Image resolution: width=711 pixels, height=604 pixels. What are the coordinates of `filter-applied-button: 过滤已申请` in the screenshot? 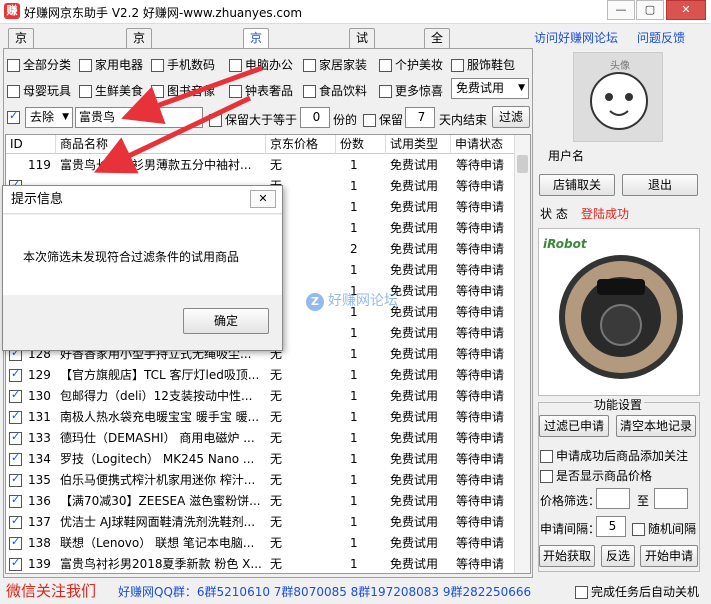 It's located at (574, 426).